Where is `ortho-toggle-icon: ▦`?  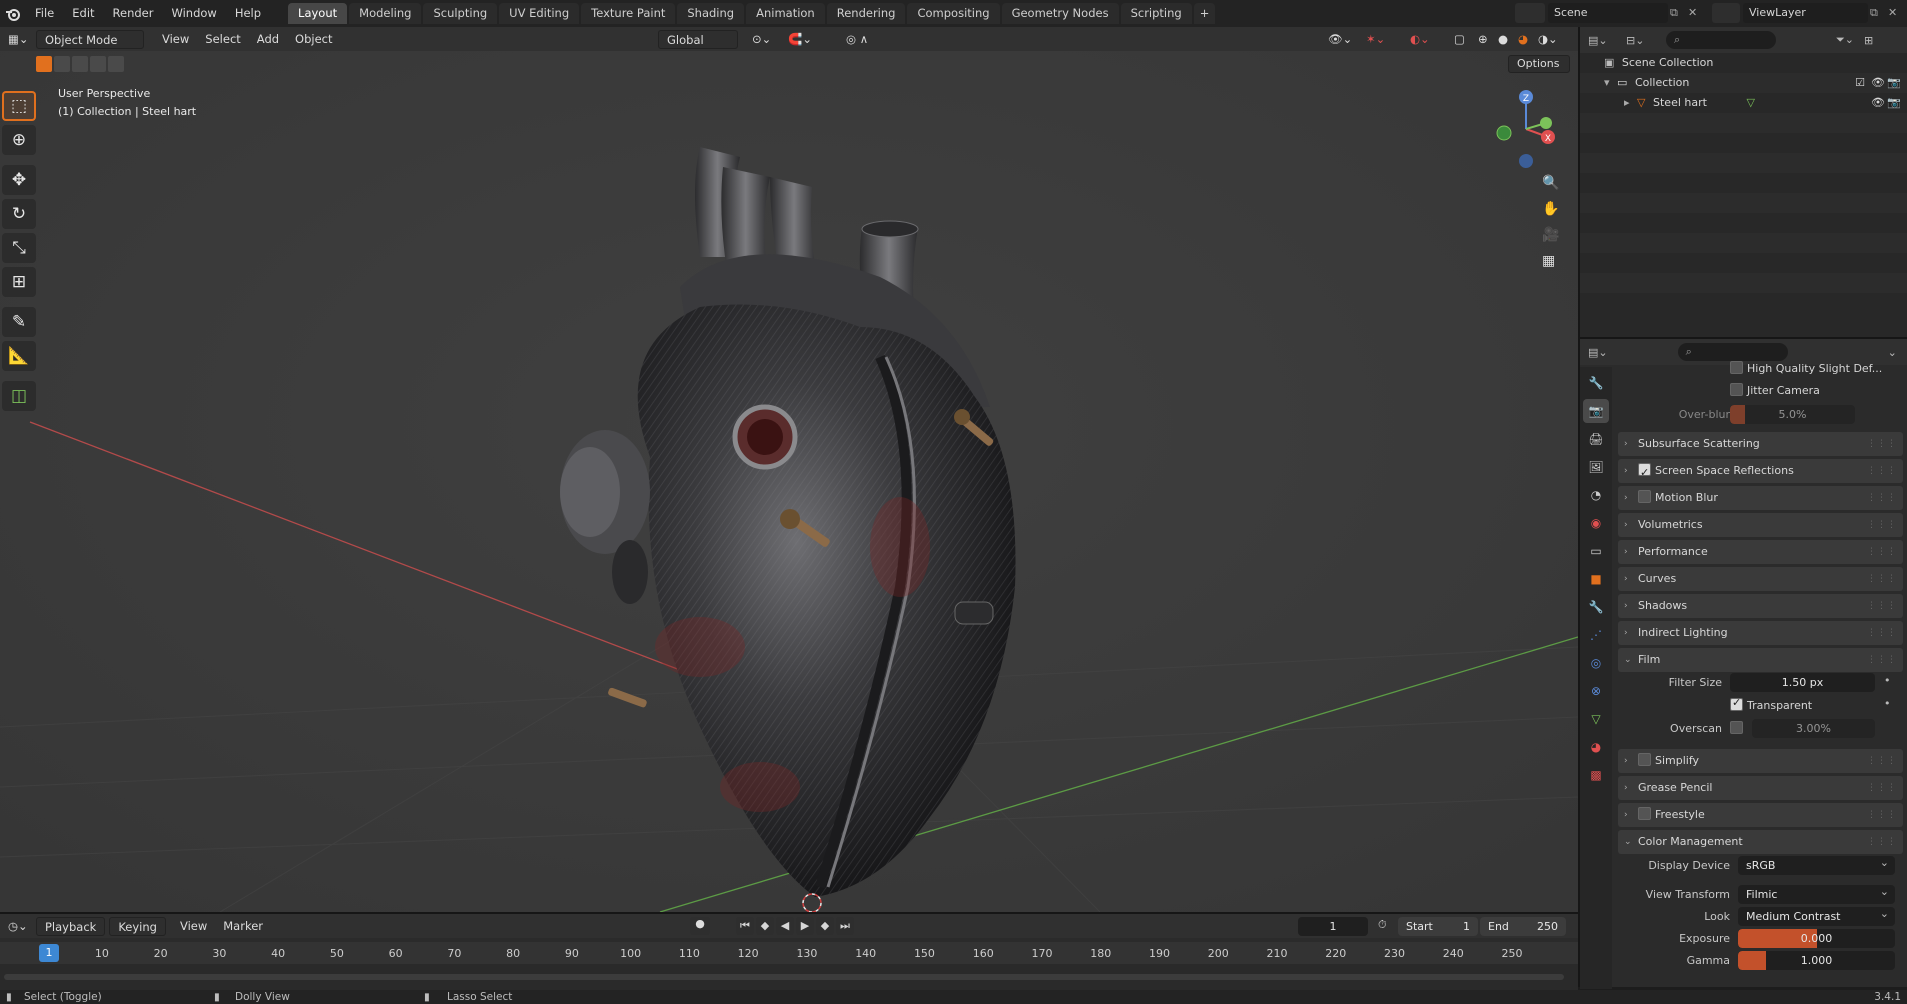 ortho-toggle-icon: ▦ is located at coordinates (1548, 261).